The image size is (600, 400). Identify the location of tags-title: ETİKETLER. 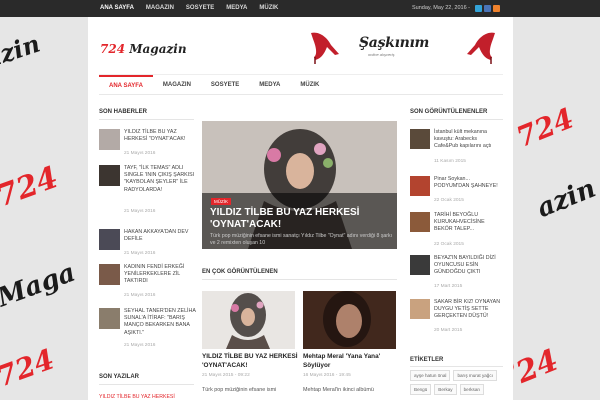
(427, 360).